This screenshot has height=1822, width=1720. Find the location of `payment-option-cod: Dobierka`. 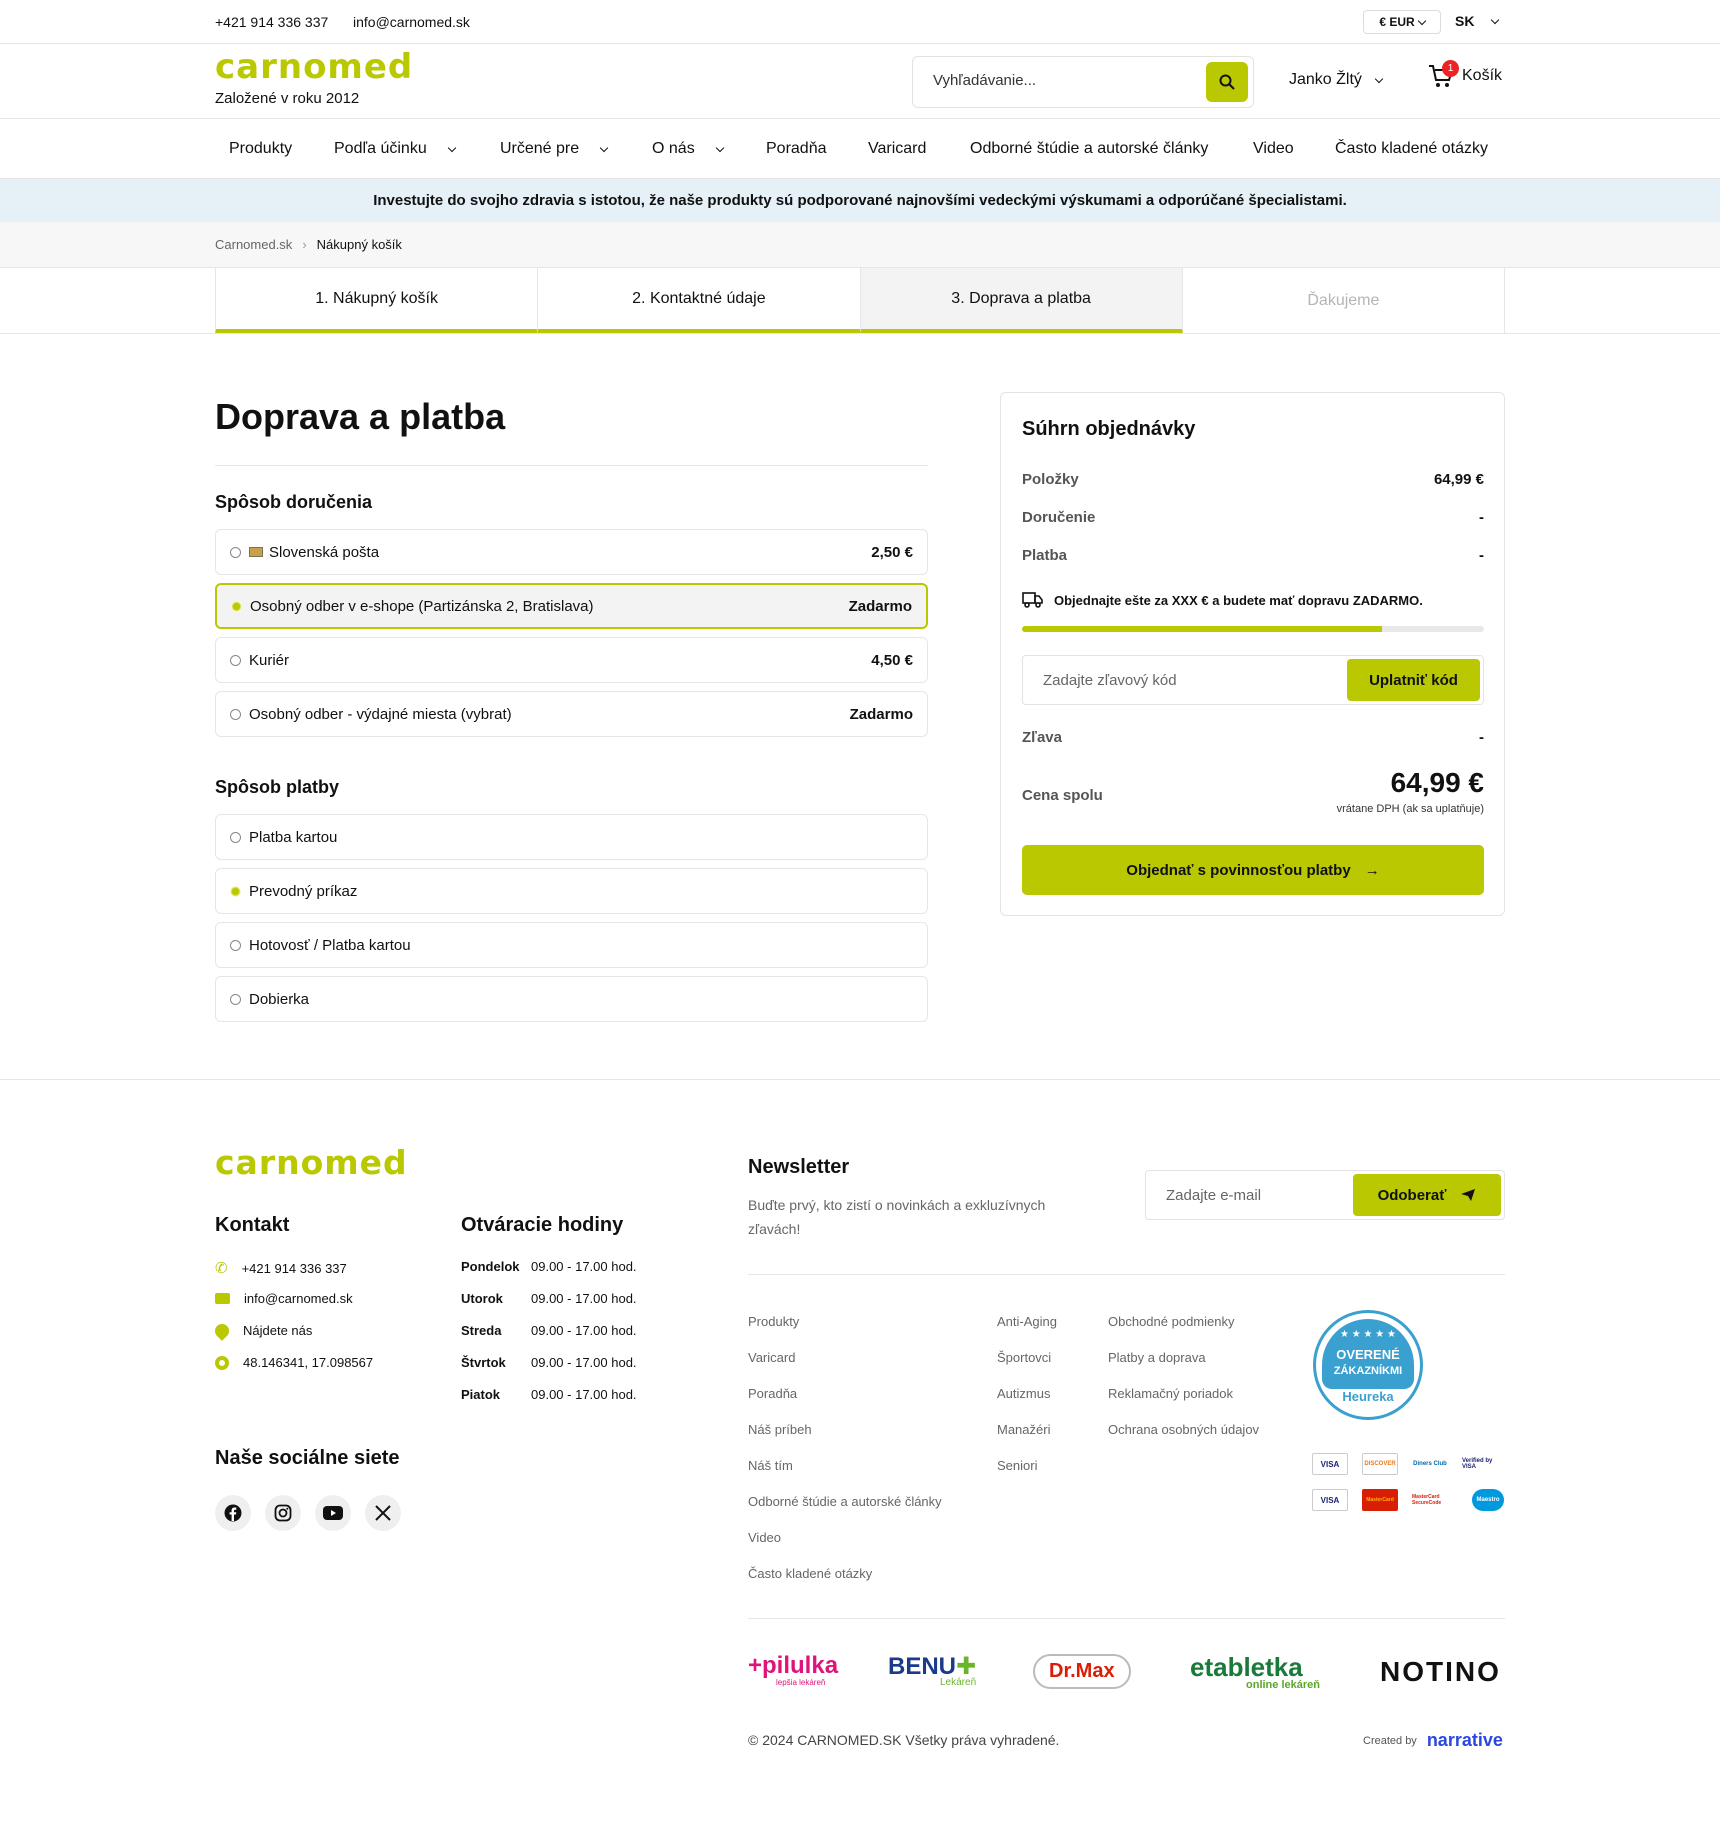

payment-option-cod: Dobierka is located at coordinates (571, 999).